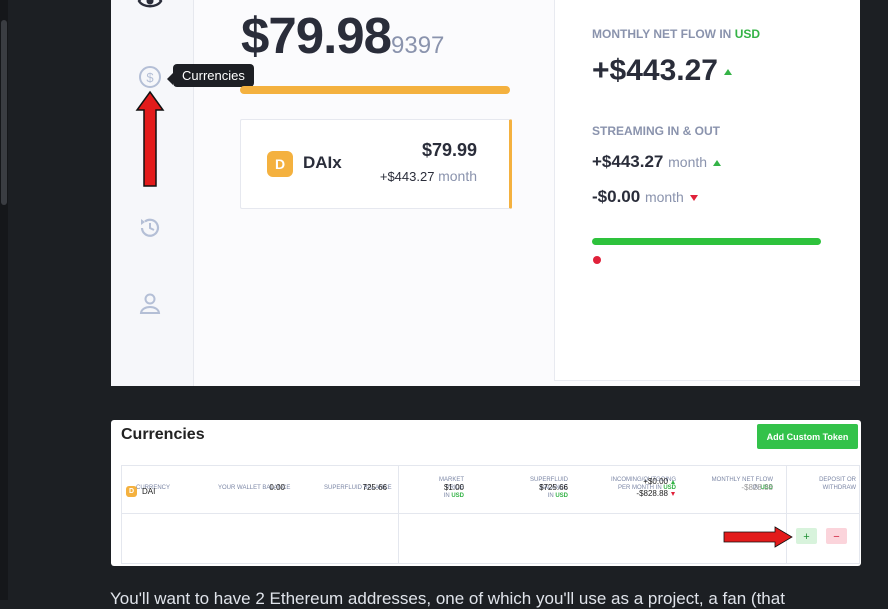 Image resolution: width=888 pixels, height=609 pixels. Describe the element at coordinates (597, 260) in the screenshot. I see `stream-out-dot` at that location.